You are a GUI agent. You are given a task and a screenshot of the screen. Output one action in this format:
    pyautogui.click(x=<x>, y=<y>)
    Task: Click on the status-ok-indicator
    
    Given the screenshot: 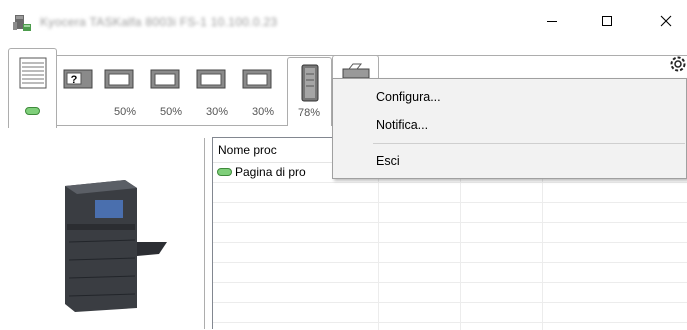 What is the action you would take?
    pyautogui.click(x=32, y=111)
    